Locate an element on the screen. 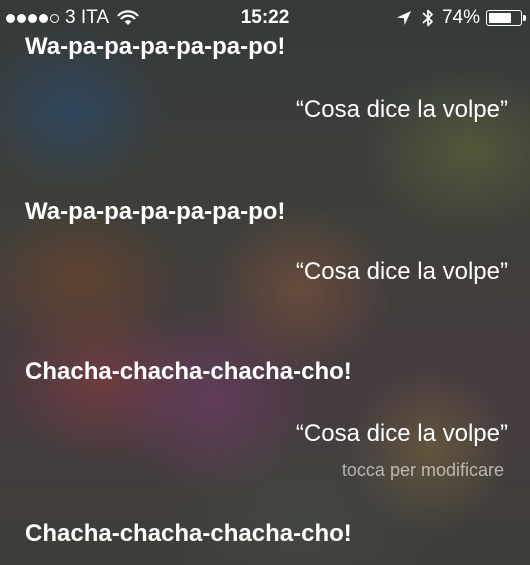 This screenshot has width=530, height=565. user-query-editable: “Cosa dice la volpe” is located at coordinates (402, 434).